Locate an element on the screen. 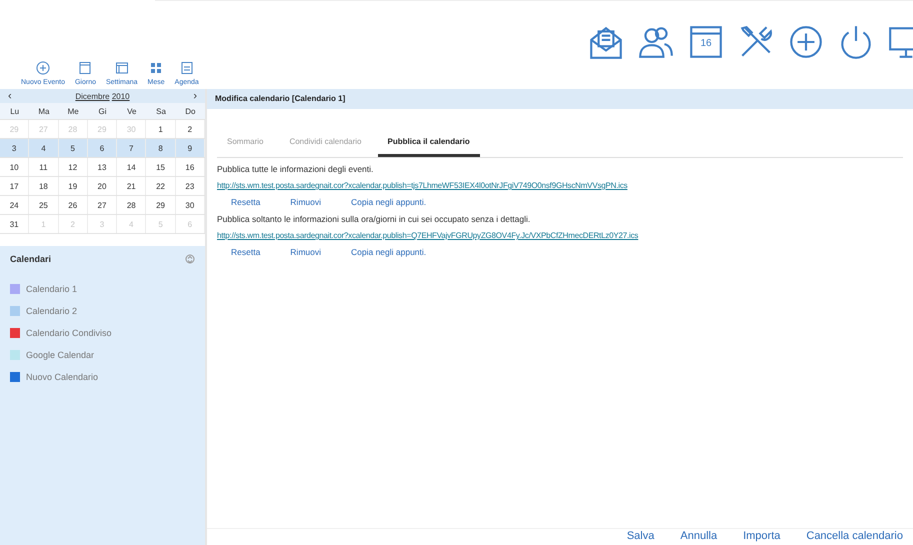 Image resolution: width=913 pixels, height=545 pixels. day-cell: 12 is located at coordinates (73, 167).